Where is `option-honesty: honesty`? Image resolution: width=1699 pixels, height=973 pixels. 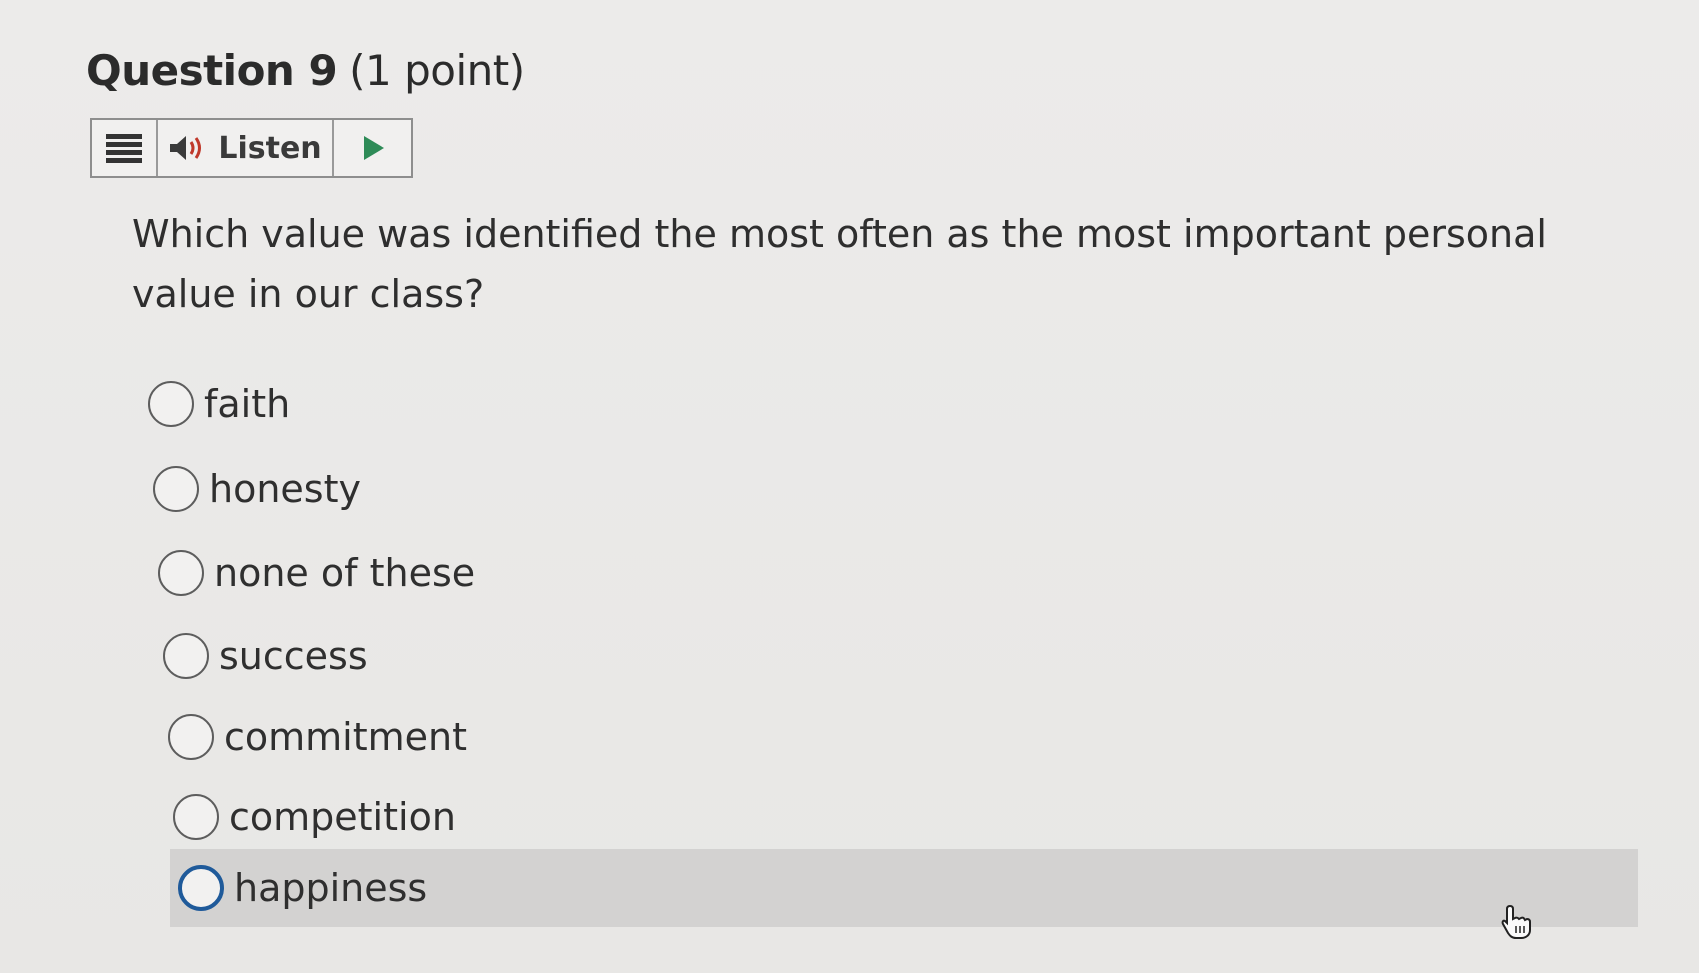 option-honesty: honesty is located at coordinates (257, 489).